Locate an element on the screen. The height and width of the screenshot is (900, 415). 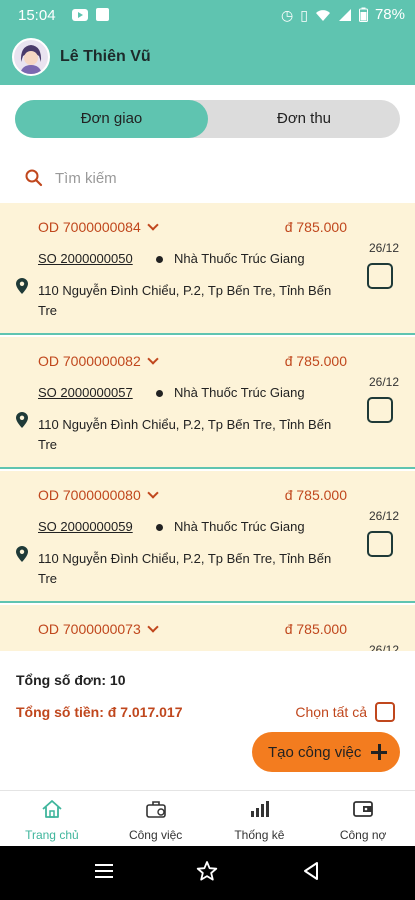
battery-icon is located at coordinates (363, 14).